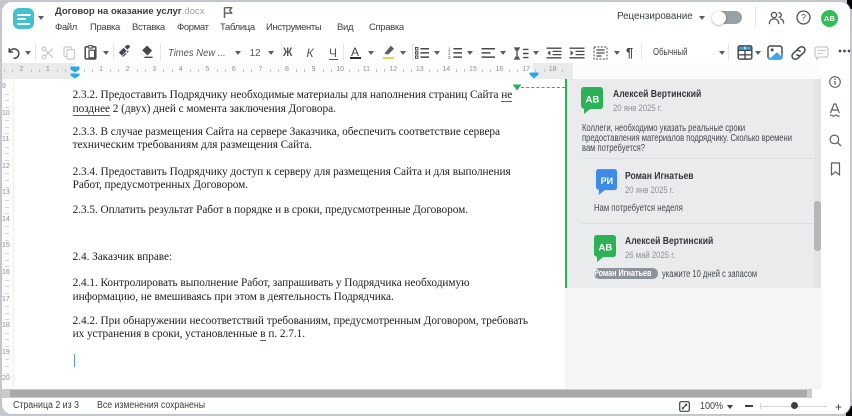 Image resolution: width=852 pixels, height=416 pixels. What do you see at coordinates (449, 57) in the screenshot?
I see `svg-text: 3` at bounding box center [449, 57].